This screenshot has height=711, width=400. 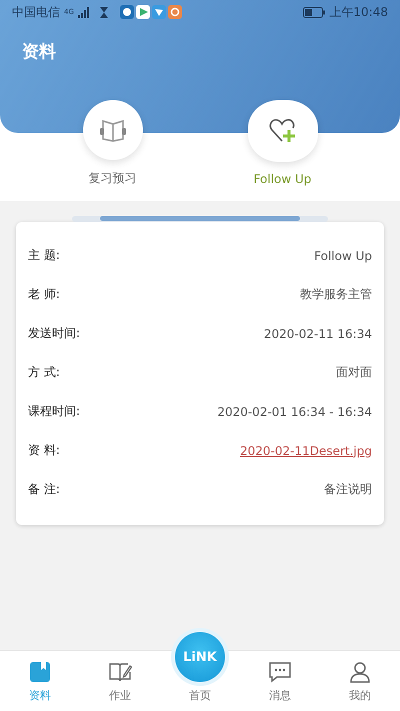 I want to click on field-value: 2020-02-11 16:34, so click(x=318, y=333).